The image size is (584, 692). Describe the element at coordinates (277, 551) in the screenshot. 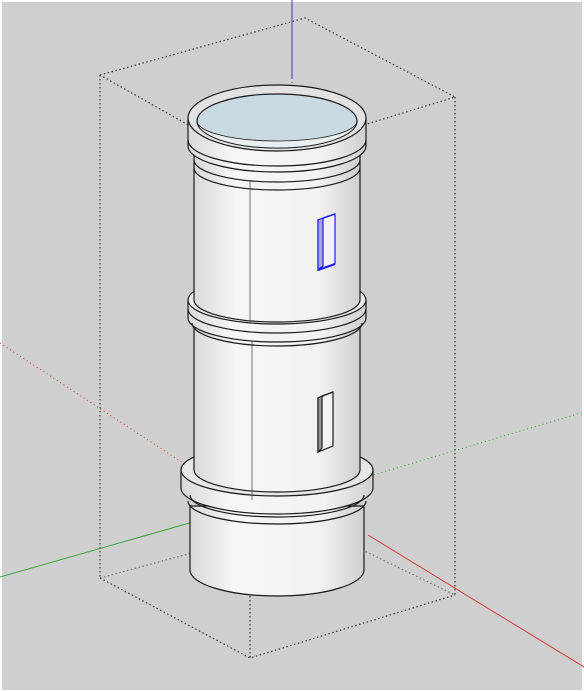

I see `bottom-socket` at that location.